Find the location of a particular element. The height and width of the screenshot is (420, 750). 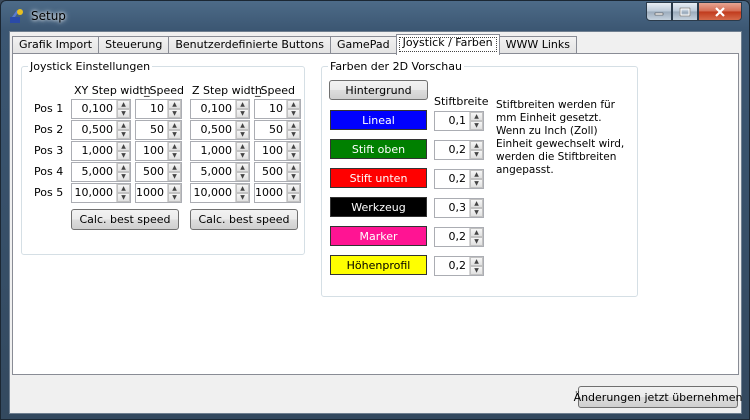

z-speed-input-value: 100 is located at coordinates (270, 151).